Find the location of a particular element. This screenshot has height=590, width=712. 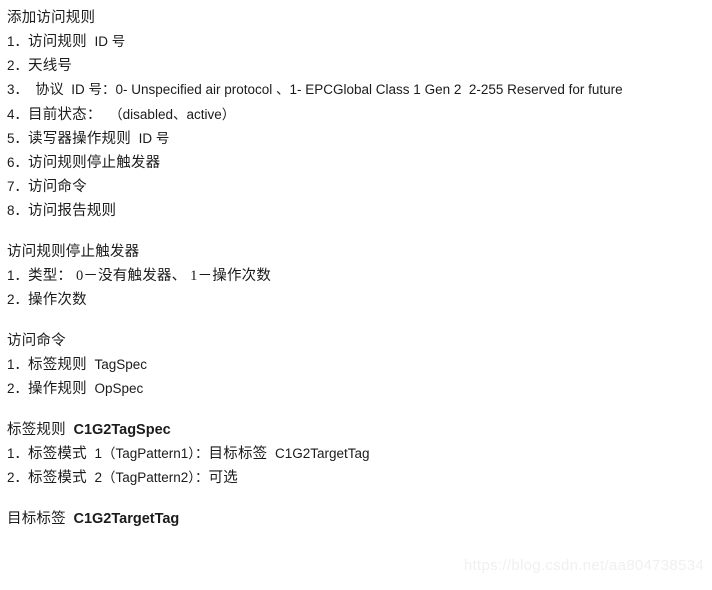

section-access-command: 访问命令 1．标签规则 TagSpec 2．操作规则 OpSpec is located at coordinates (359, 365).